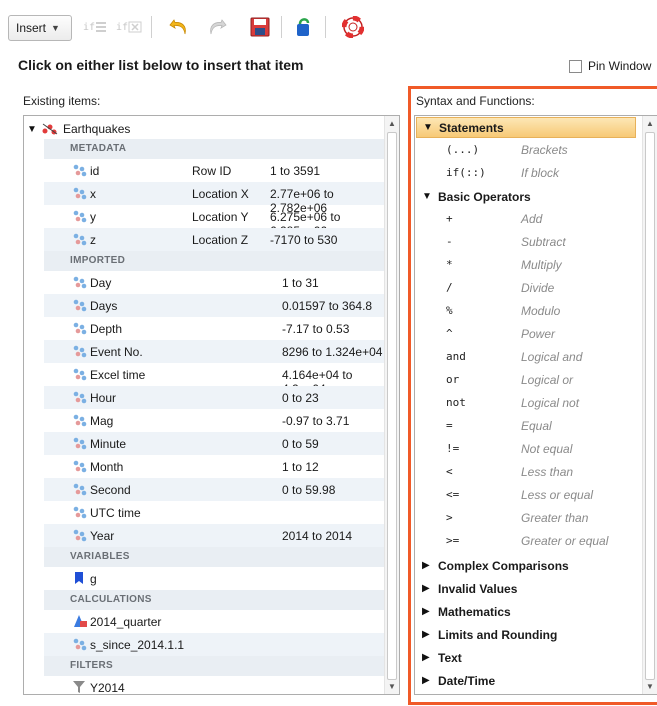  What do you see at coordinates (525, 426) in the screenshot?
I see `list-item: = Equal` at bounding box center [525, 426].